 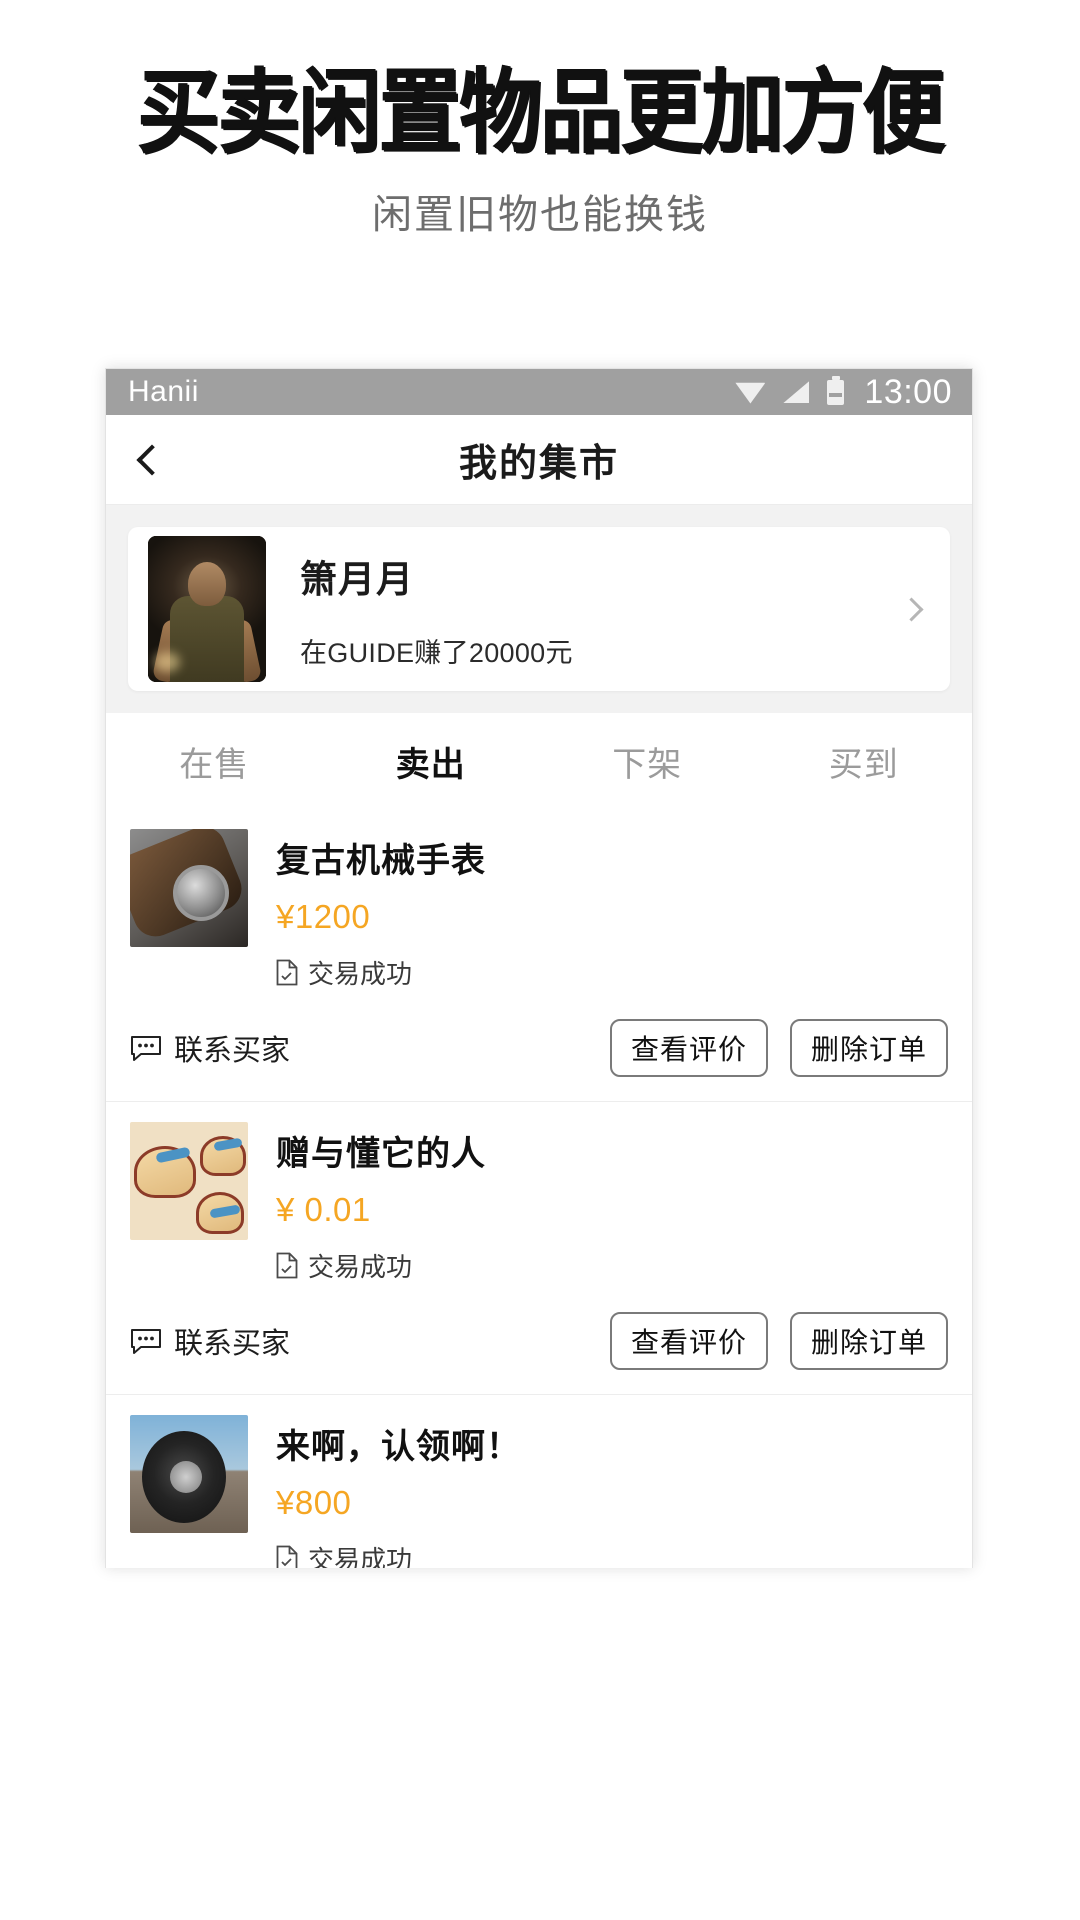 I want to click on tab-on-sale: 在售, so click(x=214, y=761).